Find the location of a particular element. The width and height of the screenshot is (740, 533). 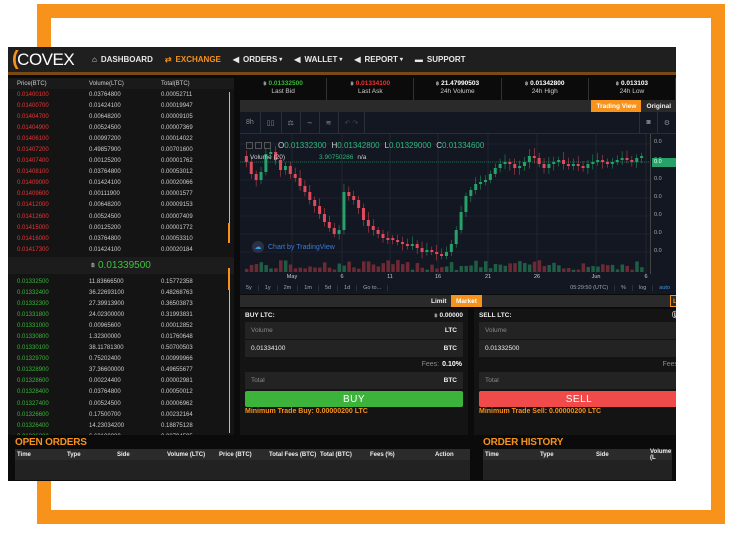

sell-total-input: Total is located at coordinates (577, 380).